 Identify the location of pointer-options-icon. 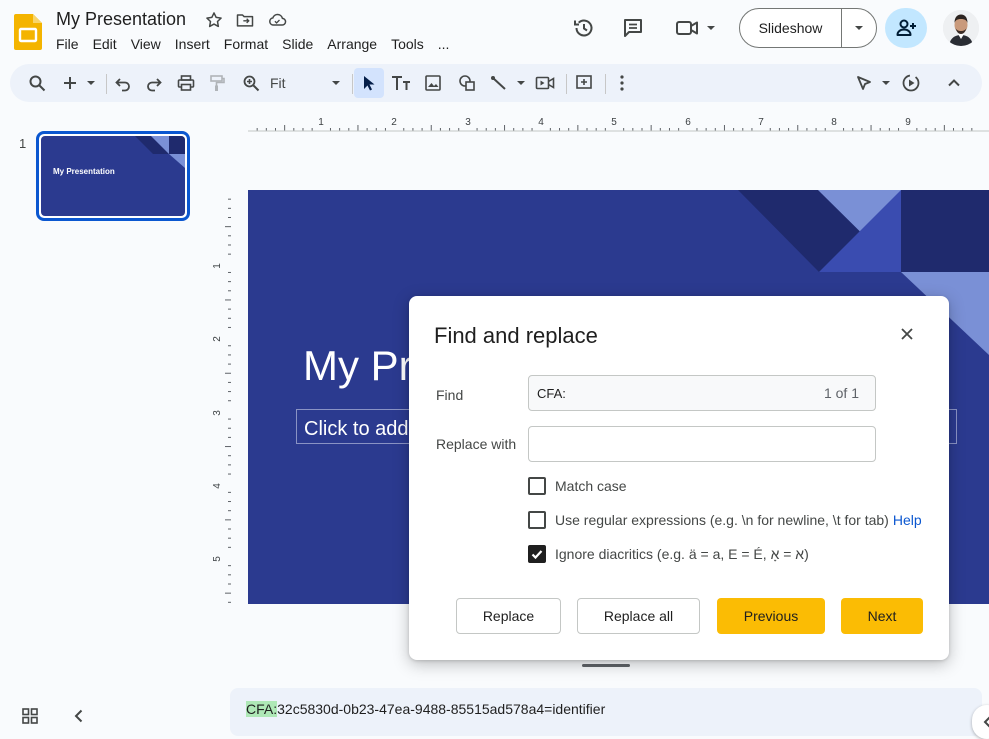
(875, 83).